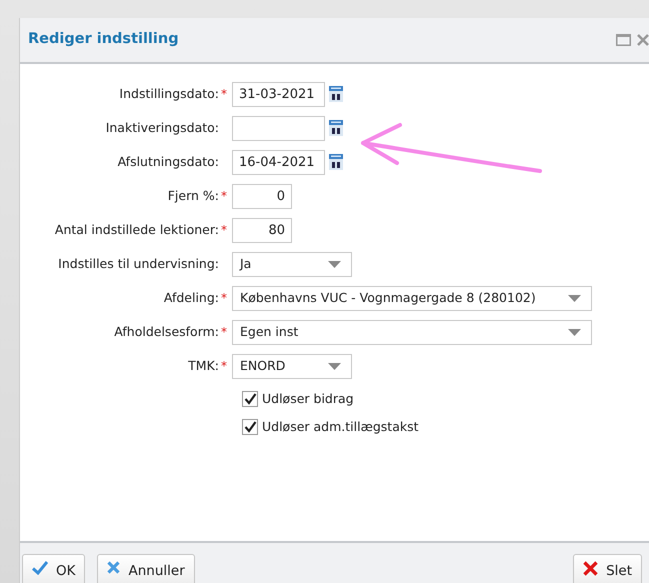 The image size is (649, 583). I want to click on number-field: 80, so click(262, 230).